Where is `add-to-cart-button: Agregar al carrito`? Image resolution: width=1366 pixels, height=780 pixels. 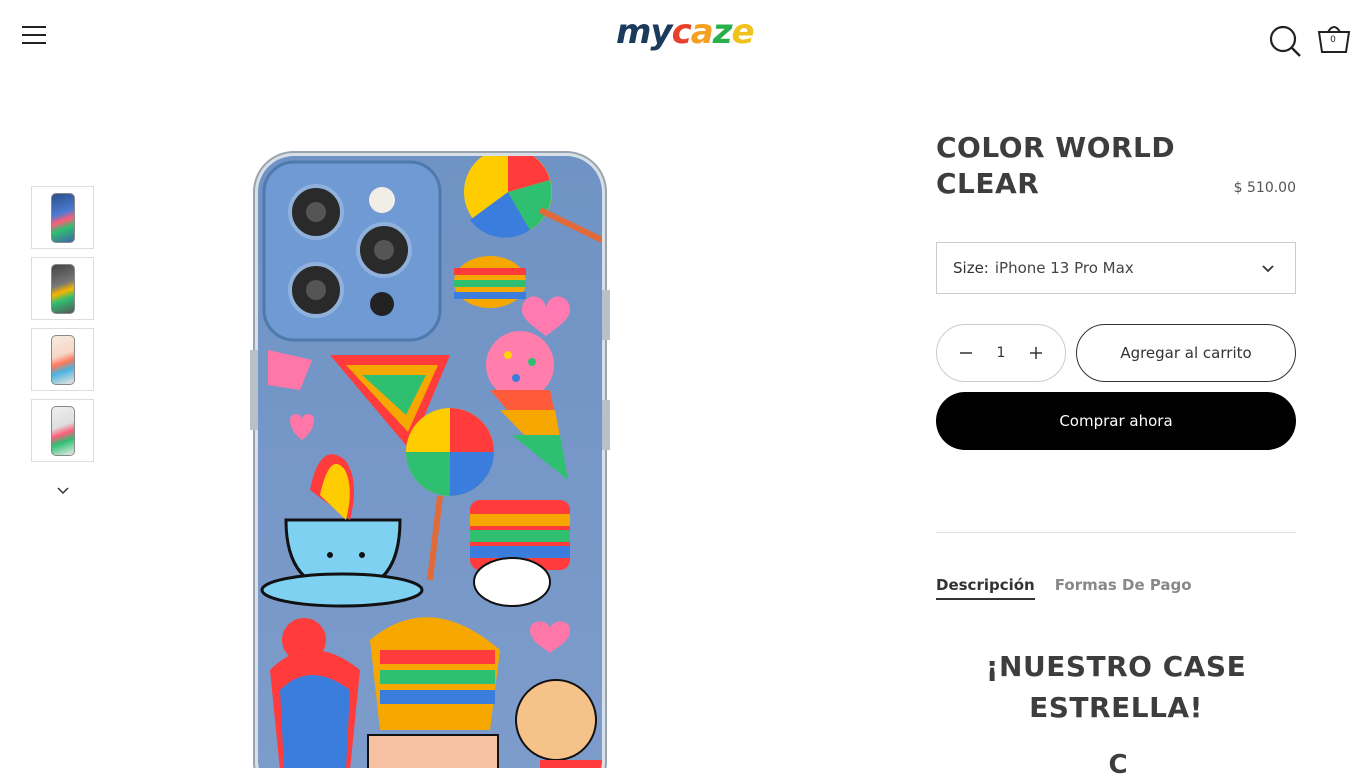
add-to-cart-button: Agregar al carrito is located at coordinates (1186, 353).